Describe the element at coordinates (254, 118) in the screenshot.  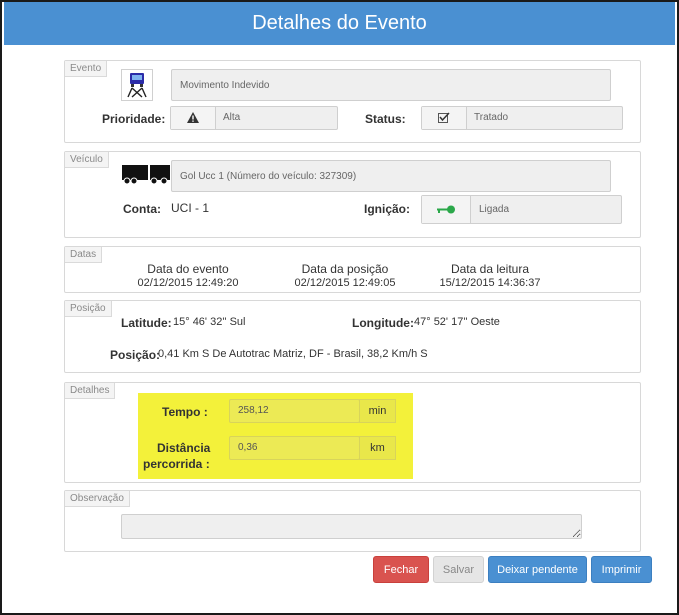
I see `prioridade-field: Alta` at that location.